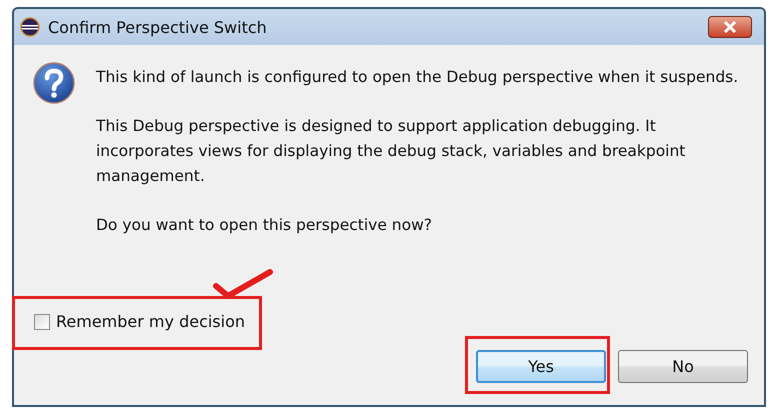  Describe the element at coordinates (418, 77) in the screenshot. I see `message-text: This kind of launch is configured to open the Debug perspective when it suspends.` at that location.